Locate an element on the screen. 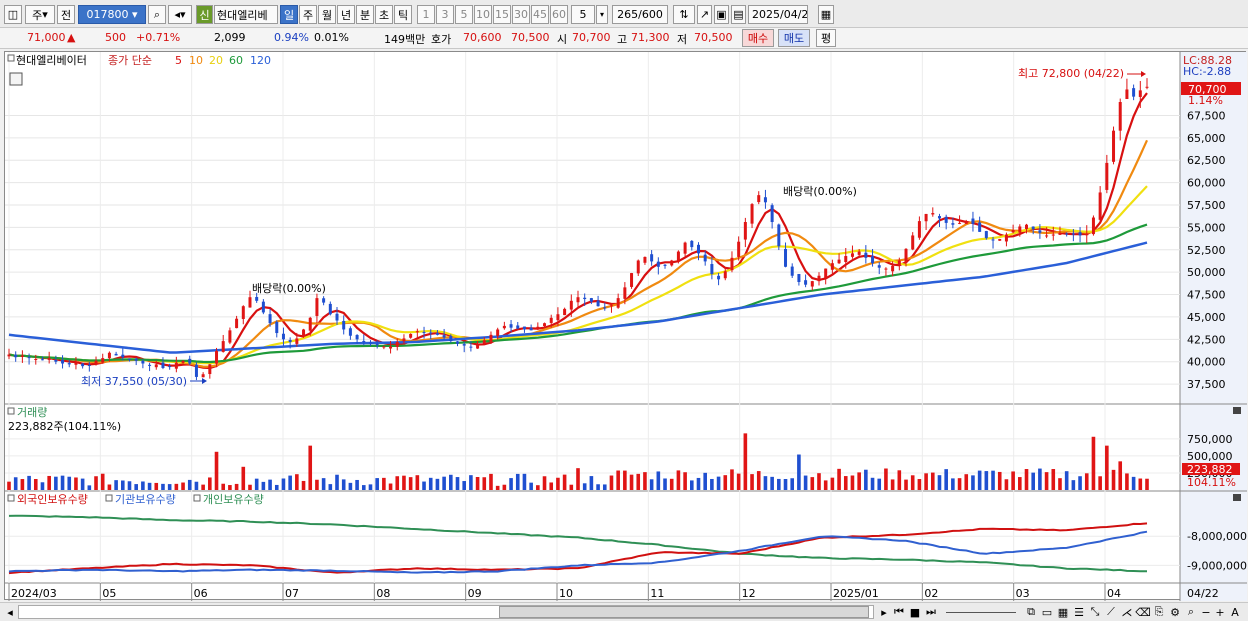  code-input: 017800 ▾ is located at coordinates (112, 14).